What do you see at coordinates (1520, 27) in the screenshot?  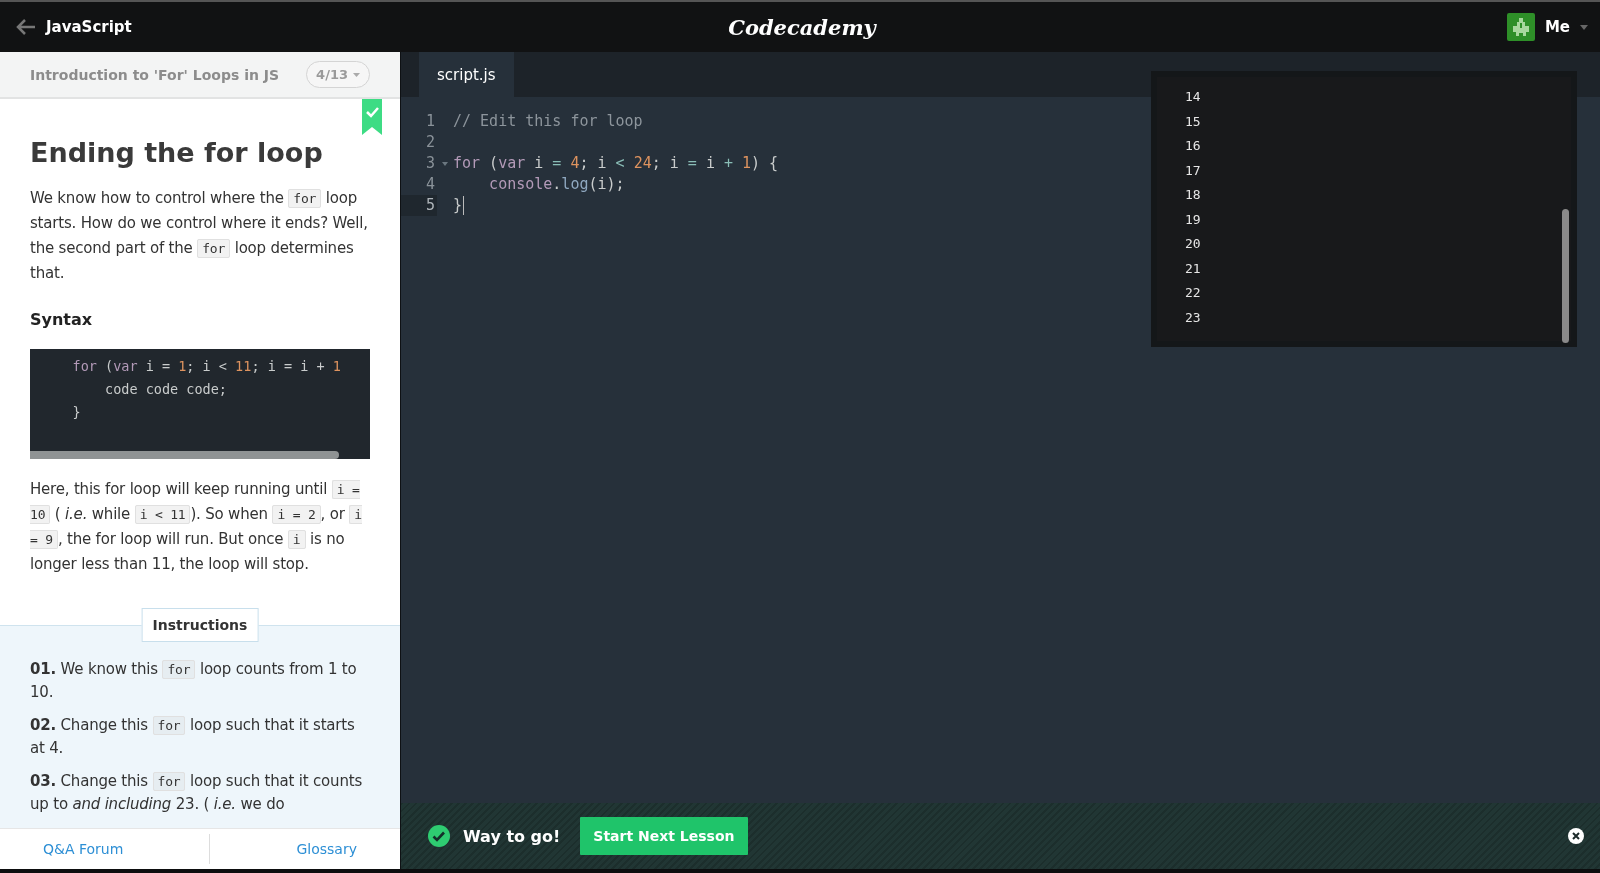 I see `avatar-icon` at bounding box center [1520, 27].